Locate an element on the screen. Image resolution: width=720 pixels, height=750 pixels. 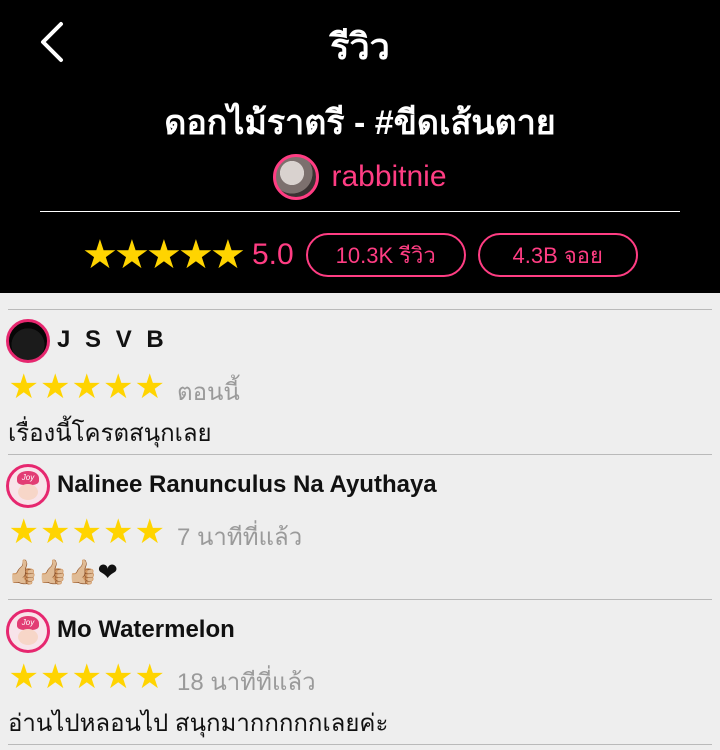
book-title: ดอกไม้ราตรี - #ขีดเส้นตาย is located at coordinates (360, 123).